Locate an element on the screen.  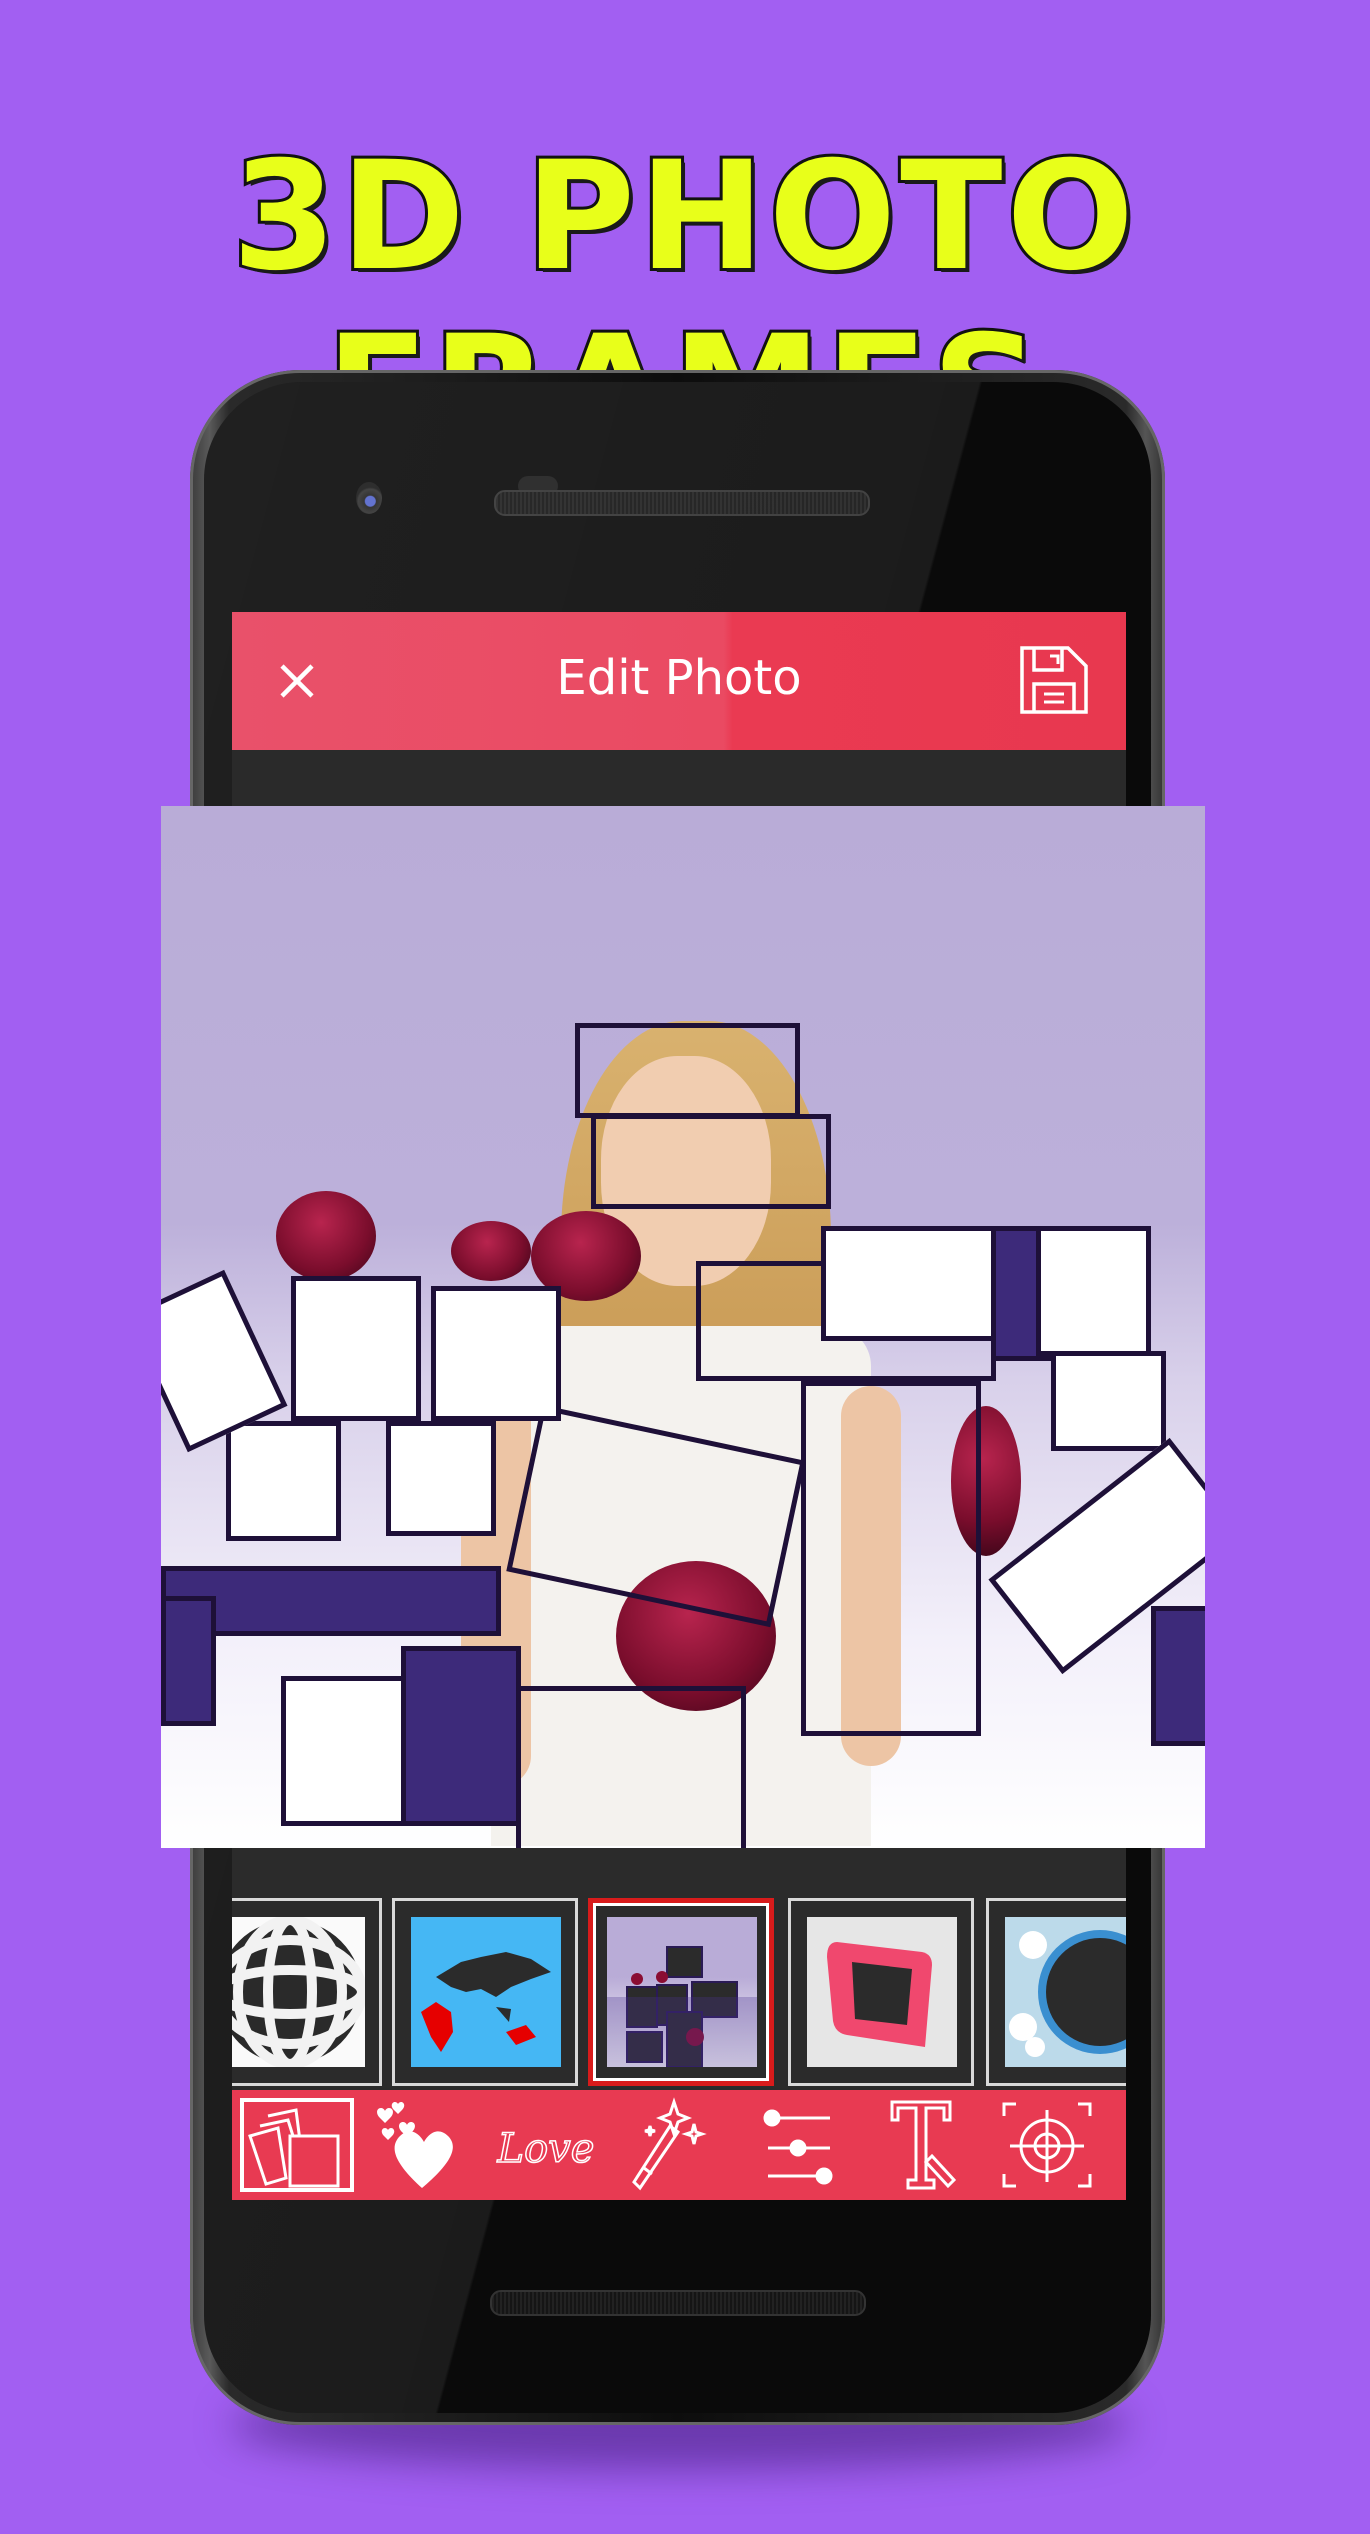
adjust-tool-button is located at coordinates (797, 2145).